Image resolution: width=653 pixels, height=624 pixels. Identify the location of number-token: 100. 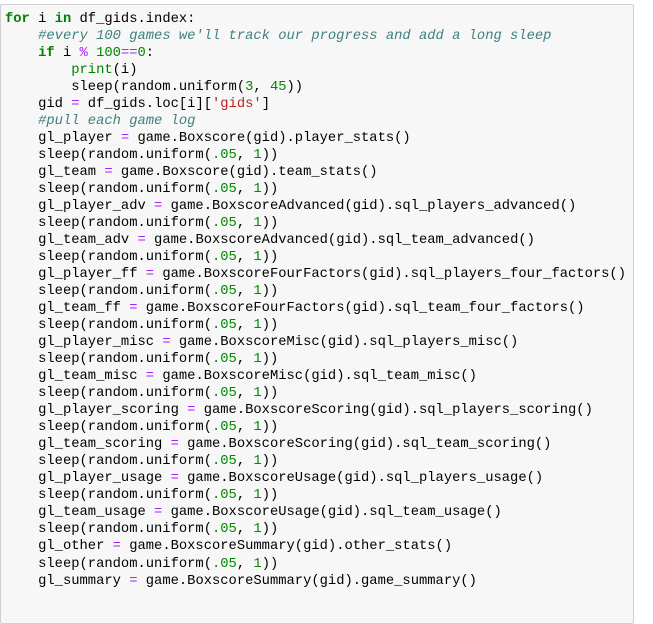
(108, 54).